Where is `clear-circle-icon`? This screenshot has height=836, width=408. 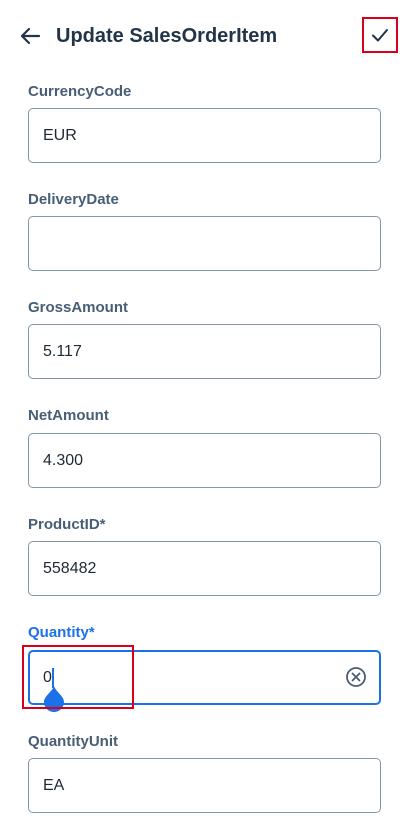
clear-circle-icon is located at coordinates (356, 677).